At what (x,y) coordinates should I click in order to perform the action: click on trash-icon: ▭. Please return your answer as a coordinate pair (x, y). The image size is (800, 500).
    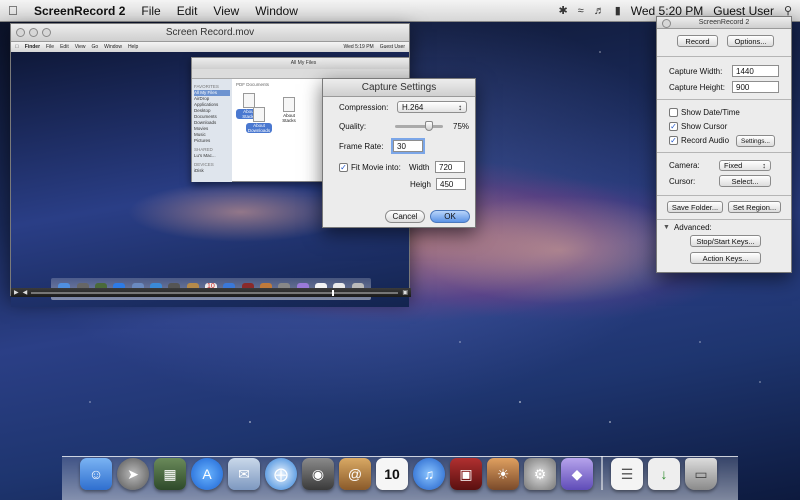
    Looking at the image, I should click on (701, 474).